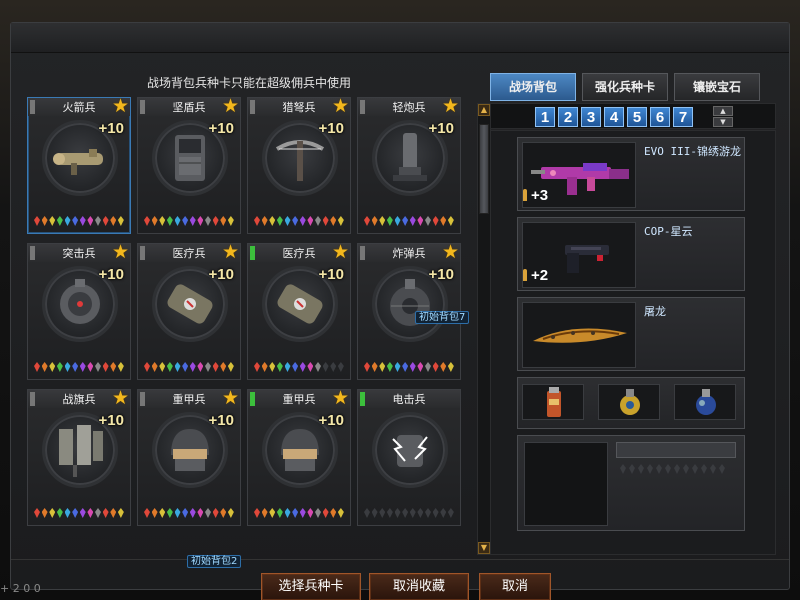 This screenshot has height=600, width=800. Describe the element at coordinates (484, 169) in the screenshot. I see `scroll-thumb` at that location.